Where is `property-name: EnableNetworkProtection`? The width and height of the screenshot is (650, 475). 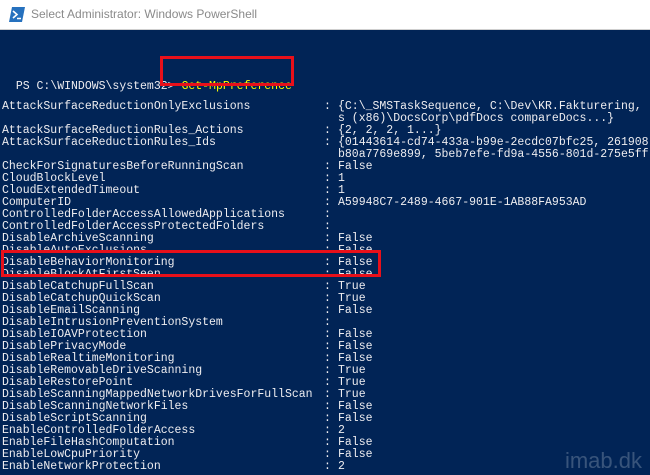
property-name: EnableNetworkProtection is located at coordinates (81, 466).